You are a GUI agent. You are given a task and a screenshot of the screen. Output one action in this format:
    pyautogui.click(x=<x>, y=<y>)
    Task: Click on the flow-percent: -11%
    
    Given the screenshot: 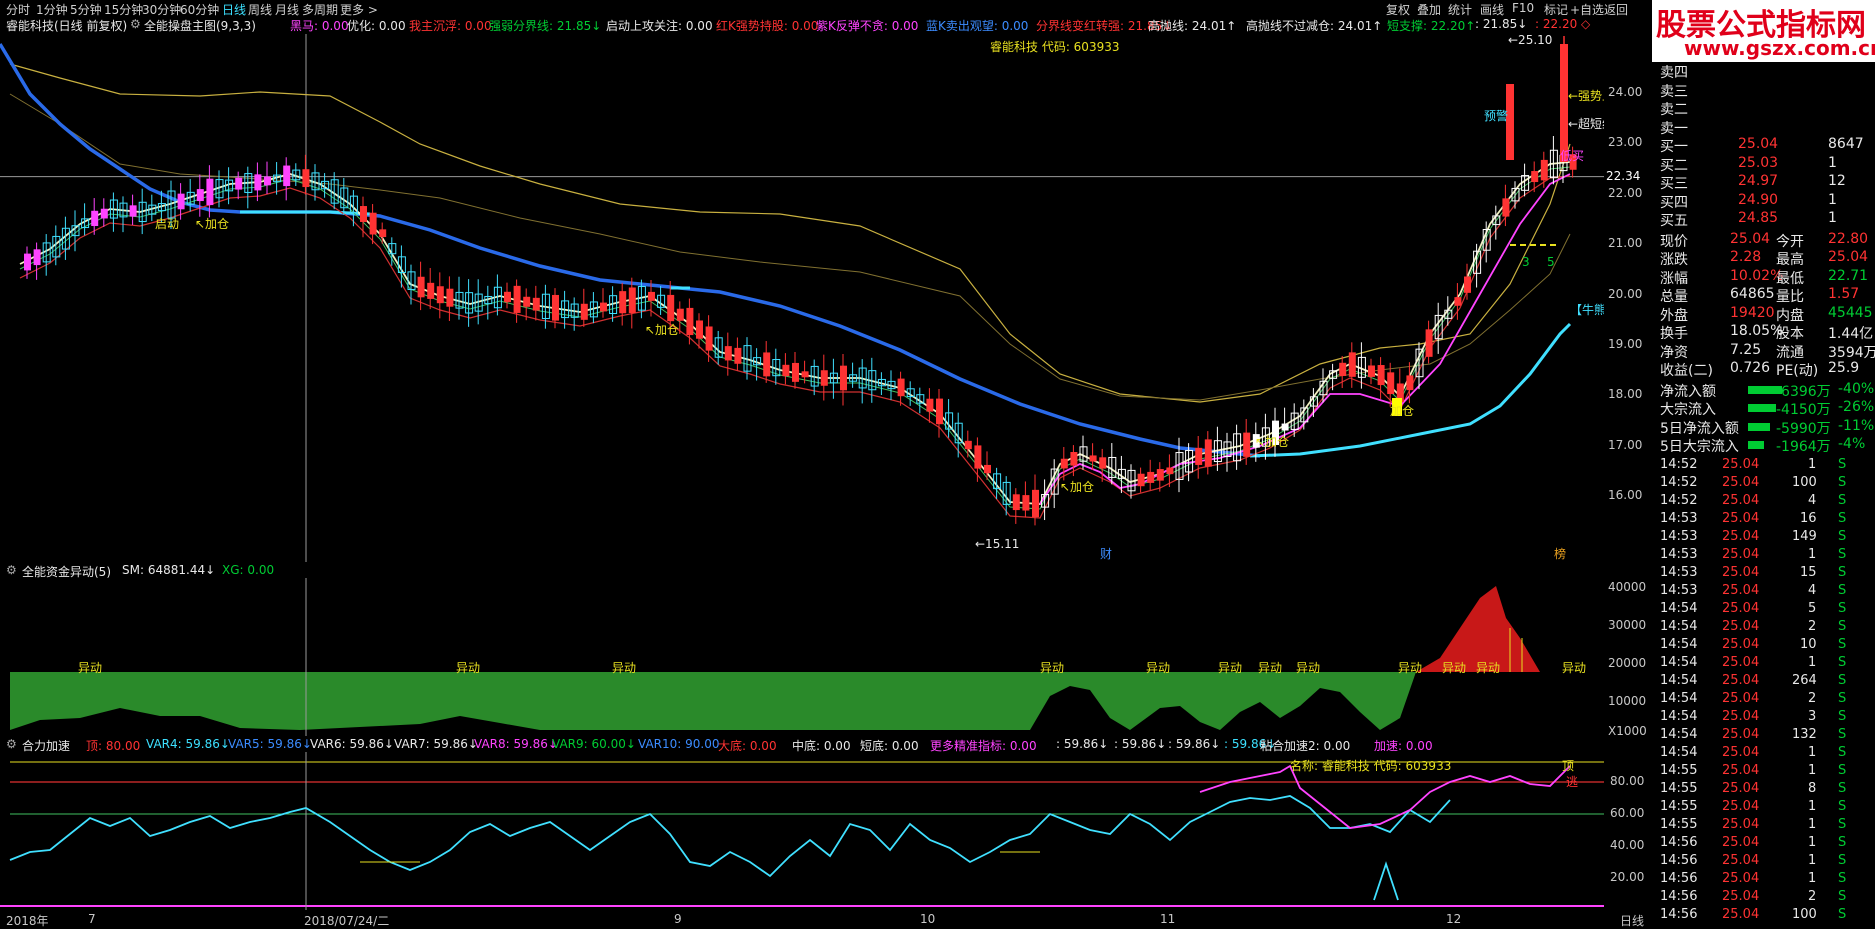 What is the action you would take?
    pyautogui.click(x=1856, y=425)
    